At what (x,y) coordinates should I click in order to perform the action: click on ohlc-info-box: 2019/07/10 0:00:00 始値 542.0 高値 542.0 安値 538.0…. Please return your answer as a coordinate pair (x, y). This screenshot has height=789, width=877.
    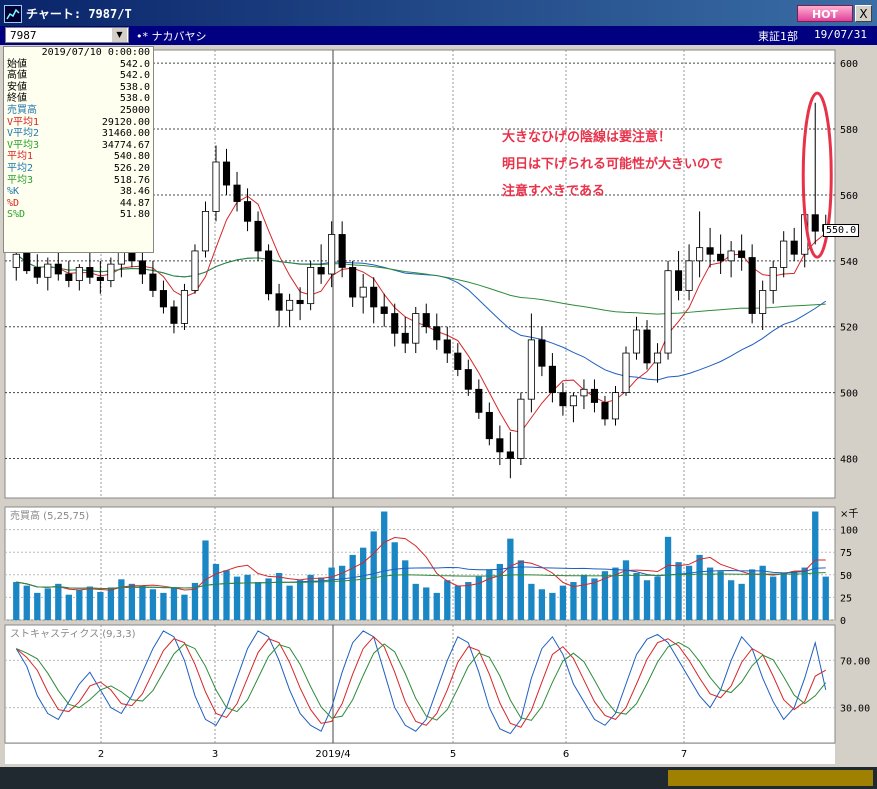
    Looking at the image, I should click on (78, 149).